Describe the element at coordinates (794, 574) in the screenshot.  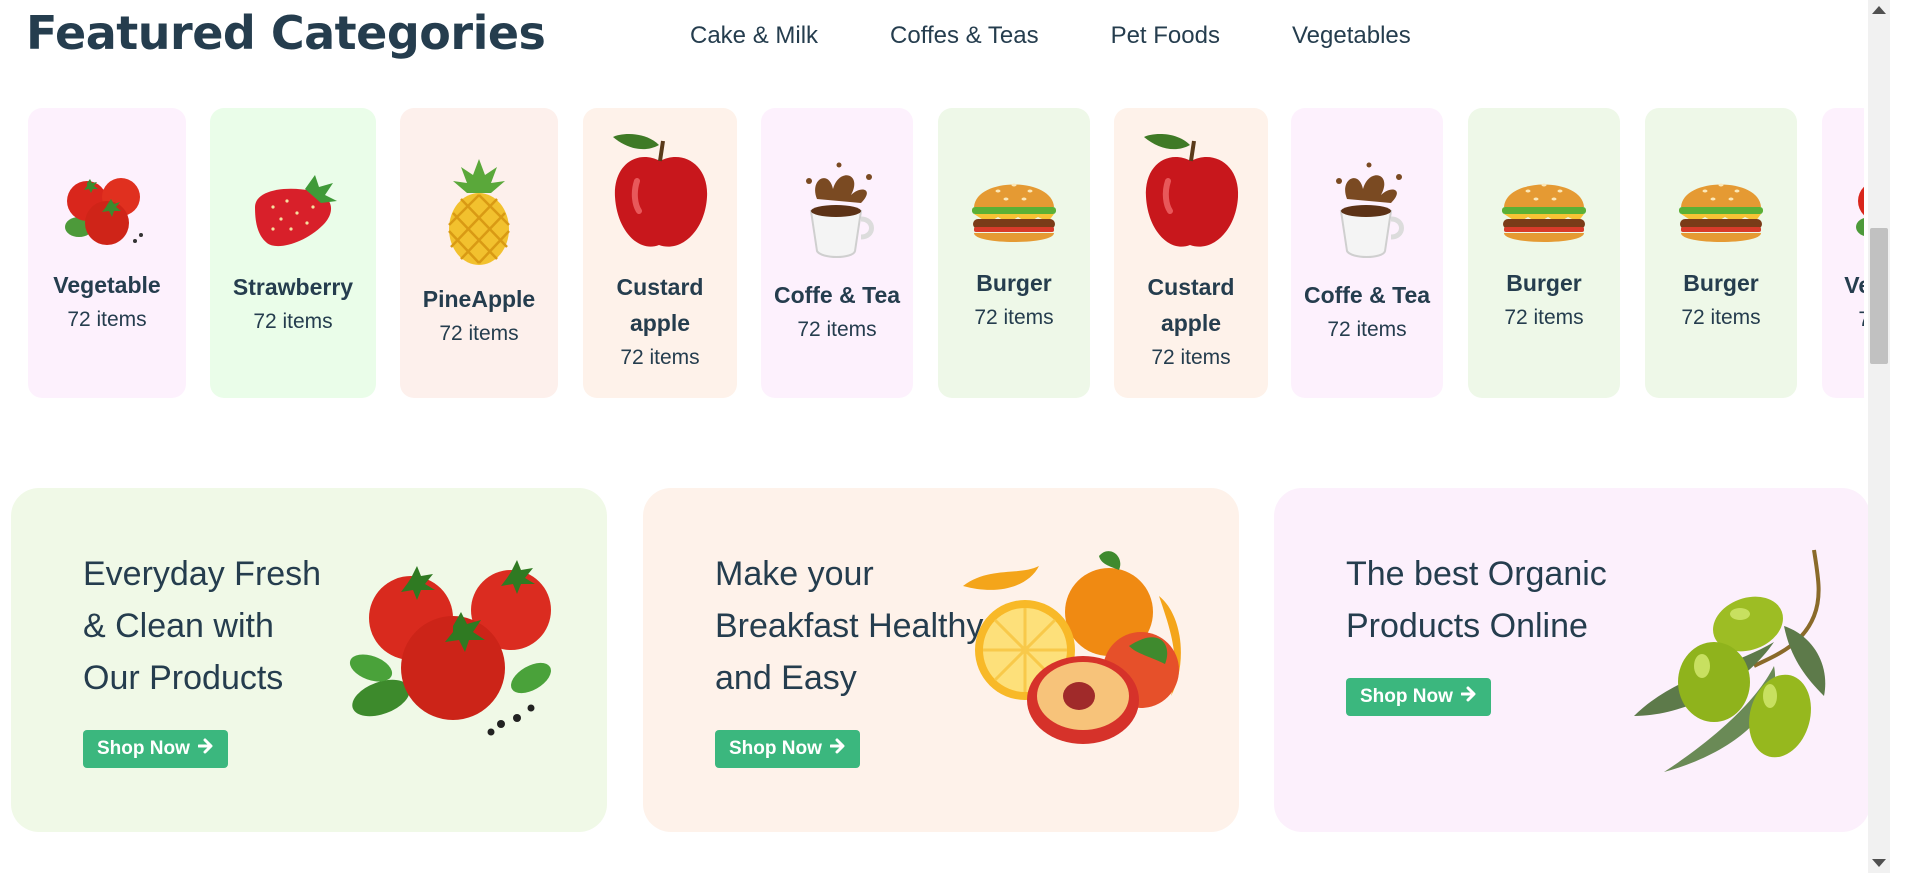
I see `banner-title-line: Make your` at that location.